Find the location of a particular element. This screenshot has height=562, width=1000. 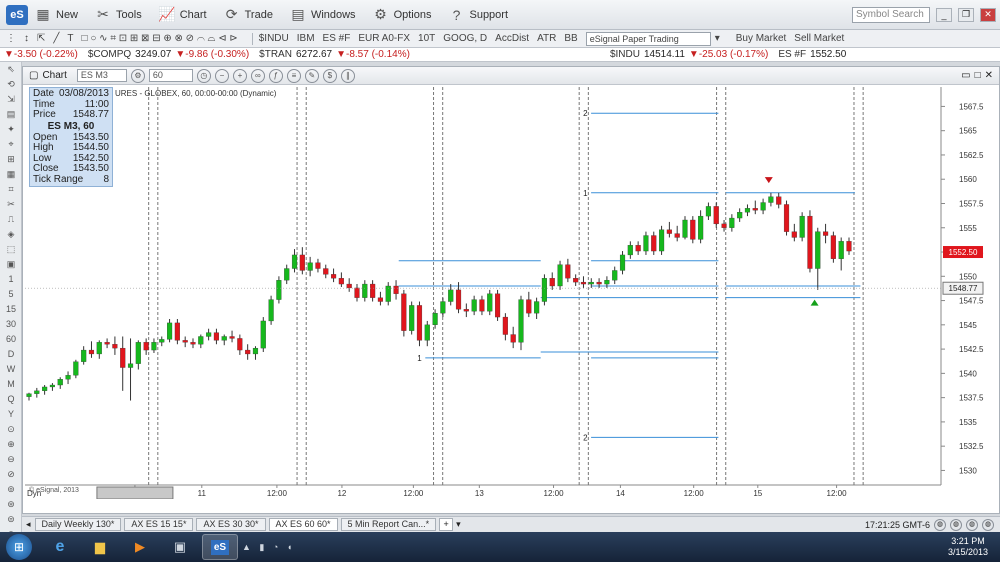

interval-button-Y: Y is located at coordinates (11, 414).